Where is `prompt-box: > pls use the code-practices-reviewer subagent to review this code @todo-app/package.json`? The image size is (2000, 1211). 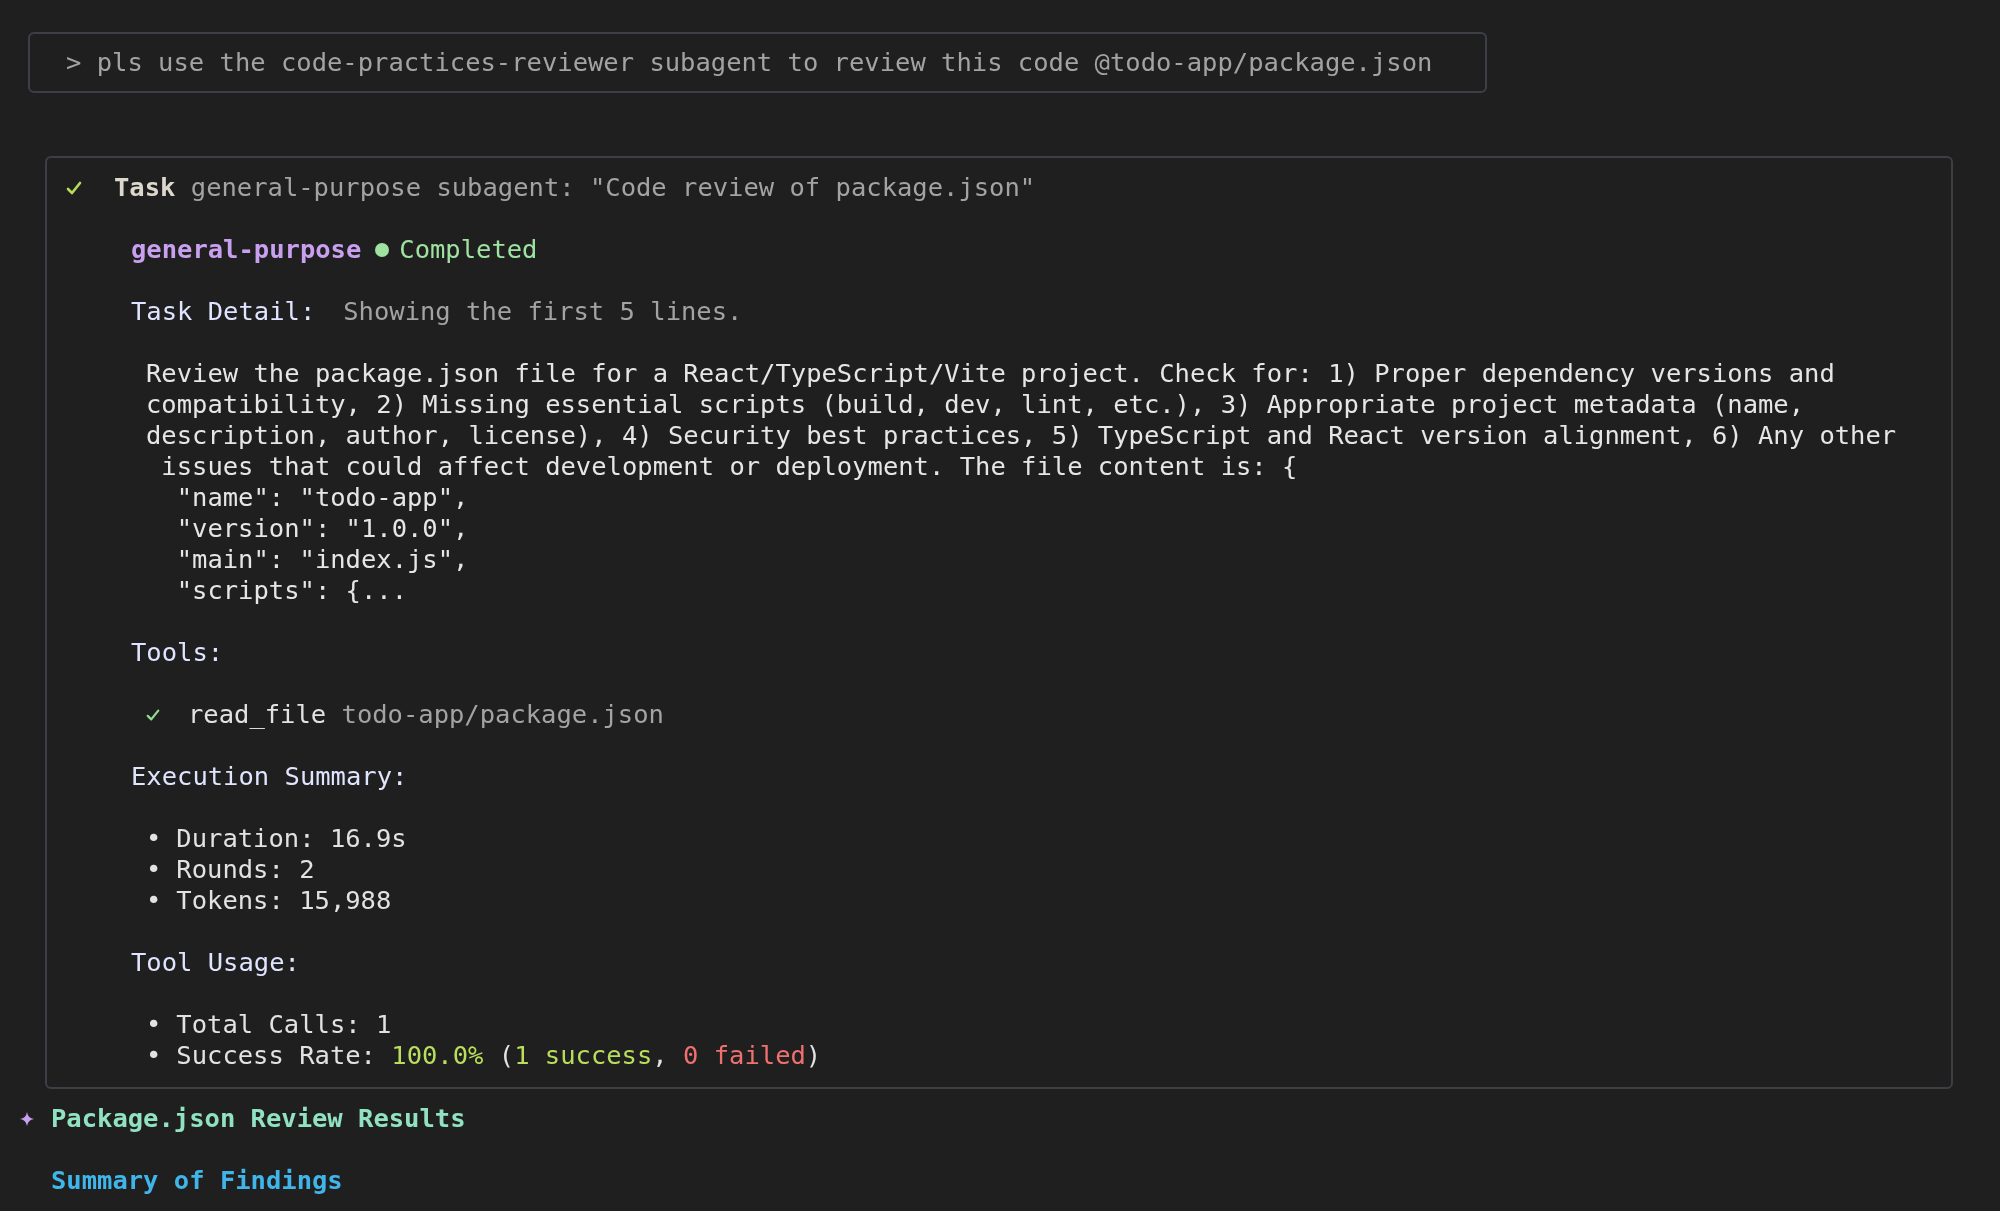
prompt-box: > pls use the code-practices-reviewer subagent to review this code @todo-app/package.json is located at coordinates (757, 62).